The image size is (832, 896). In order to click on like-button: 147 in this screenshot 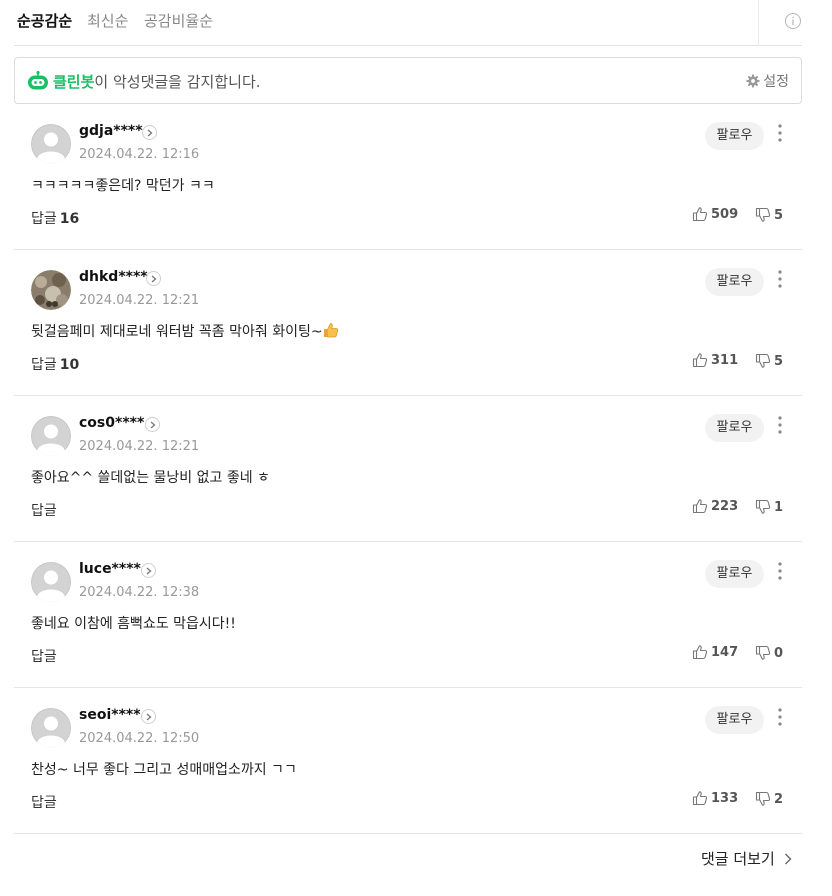, I will do `click(715, 652)`.